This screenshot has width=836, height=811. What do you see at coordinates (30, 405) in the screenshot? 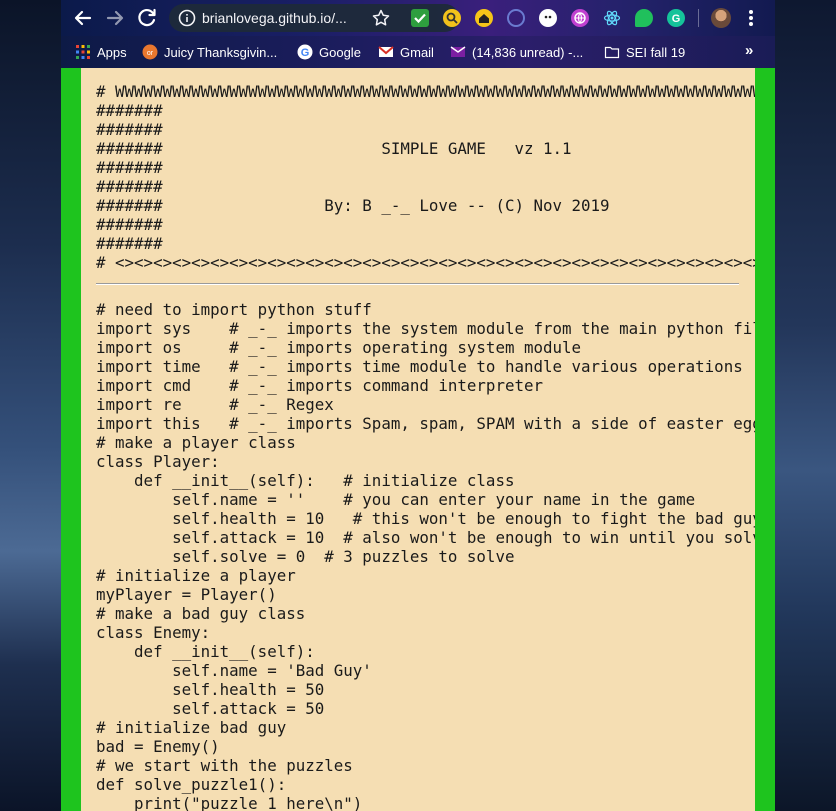
I see `desktop-wallpaper-left` at bounding box center [30, 405].